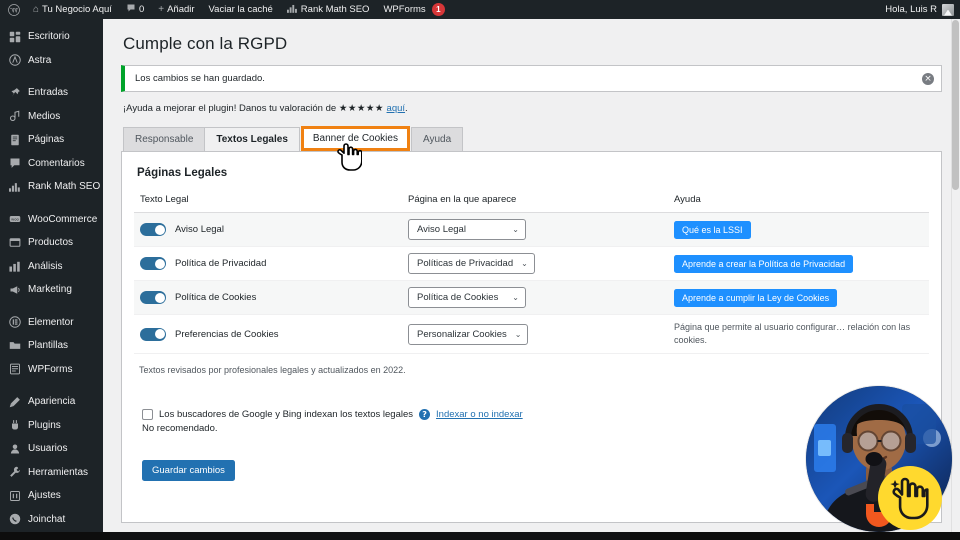 This screenshot has width=960, height=540. I want to click on index-checkbox, so click(147, 414).